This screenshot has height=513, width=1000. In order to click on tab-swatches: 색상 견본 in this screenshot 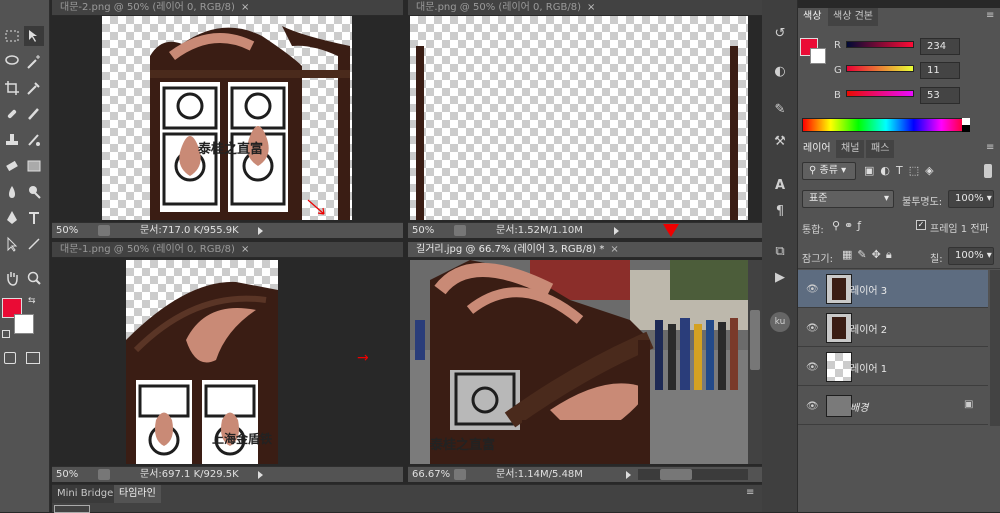, I will do `click(853, 17)`.